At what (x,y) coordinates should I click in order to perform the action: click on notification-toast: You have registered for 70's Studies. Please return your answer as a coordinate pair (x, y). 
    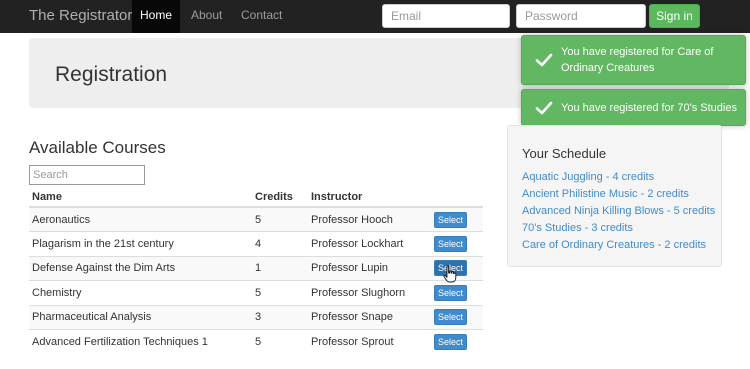
    Looking at the image, I should click on (633, 107).